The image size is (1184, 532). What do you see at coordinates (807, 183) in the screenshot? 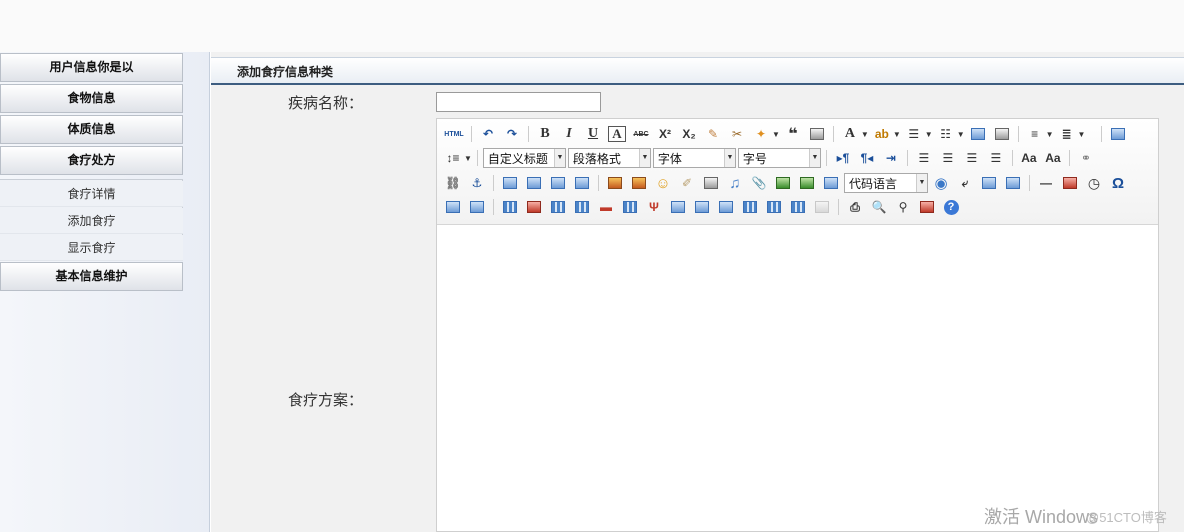
I see `google-map-icon` at bounding box center [807, 183].